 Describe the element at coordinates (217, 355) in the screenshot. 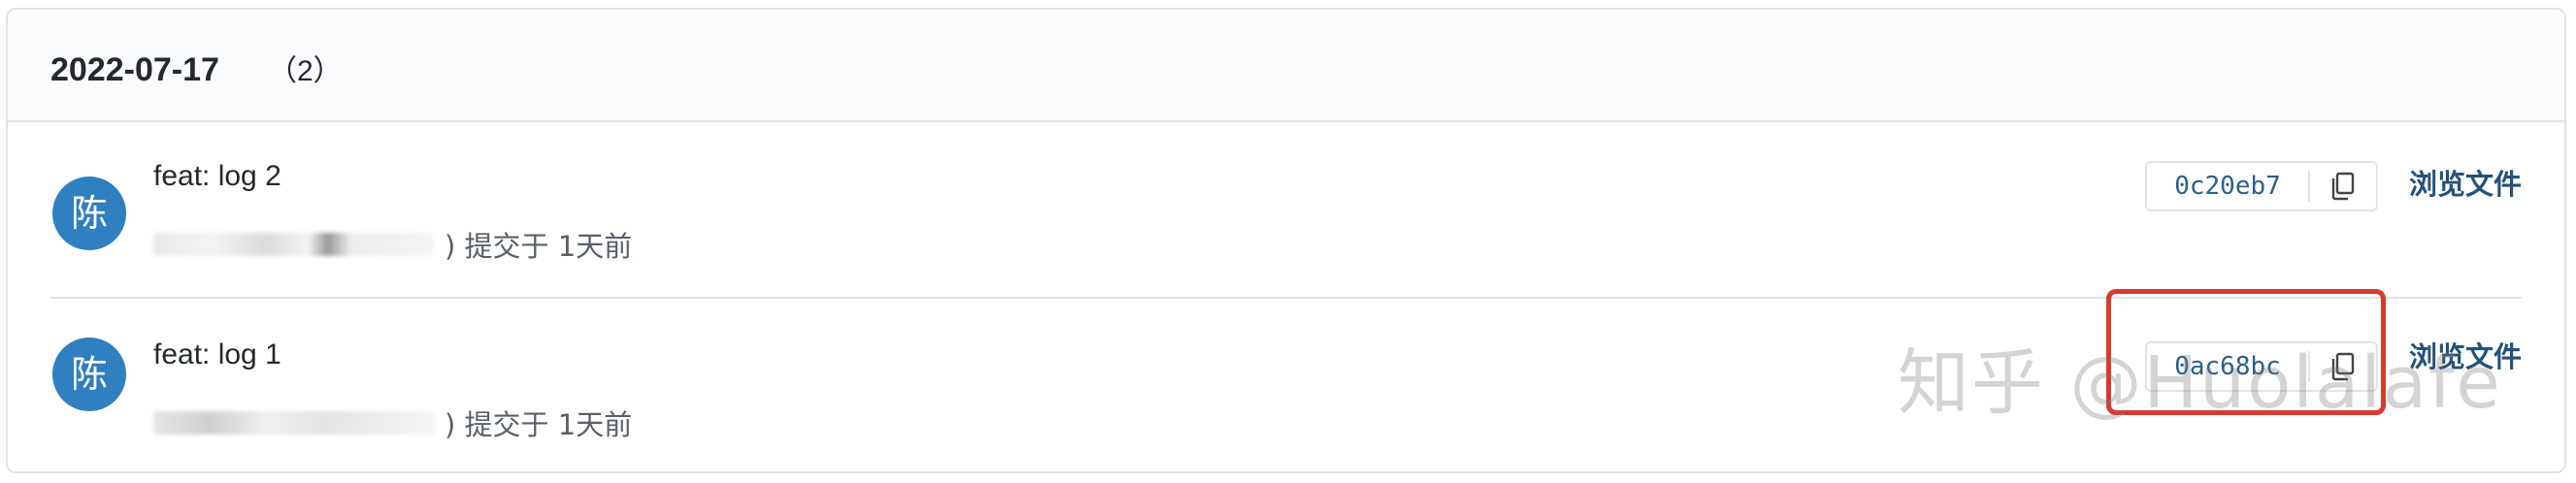

I see `commit-message: feat: log 1` at that location.